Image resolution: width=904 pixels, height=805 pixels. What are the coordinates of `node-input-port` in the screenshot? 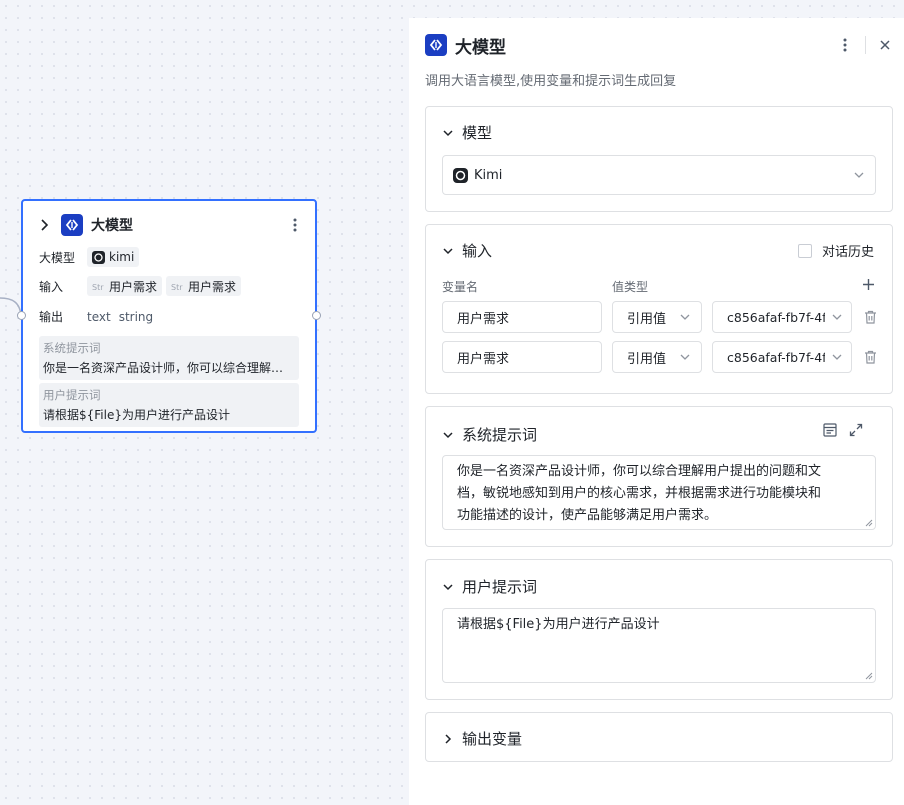 It's located at (21, 315).